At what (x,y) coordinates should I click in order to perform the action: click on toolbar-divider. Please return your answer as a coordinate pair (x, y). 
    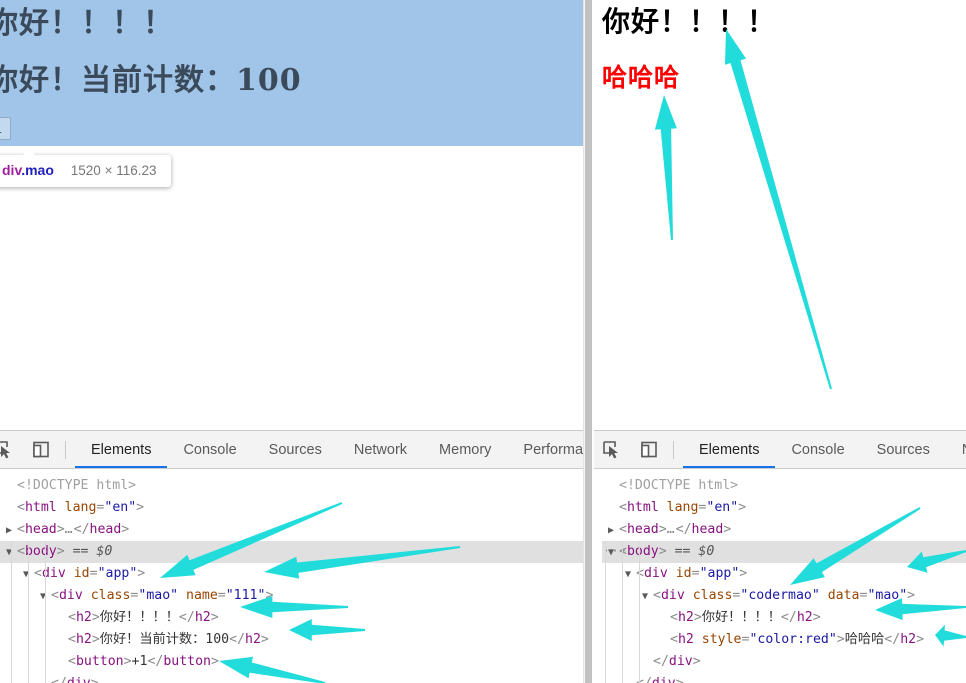
    Looking at the image, I should click on (65, 449).